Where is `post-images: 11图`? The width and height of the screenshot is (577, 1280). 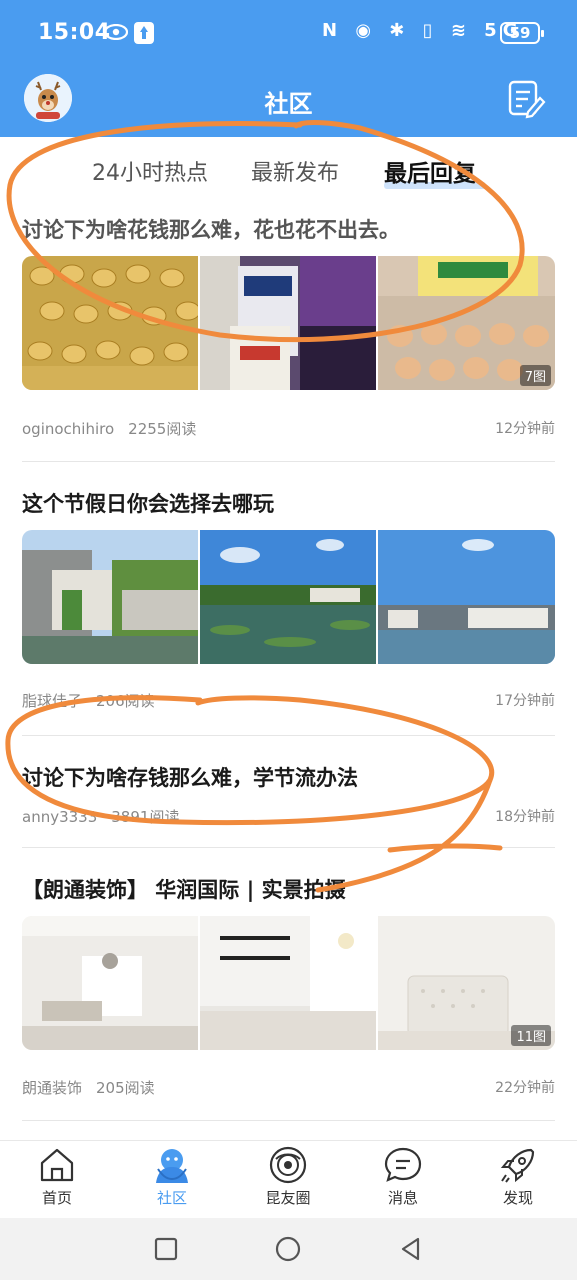 post-images: 11图 is located at coordinates (288, 983).